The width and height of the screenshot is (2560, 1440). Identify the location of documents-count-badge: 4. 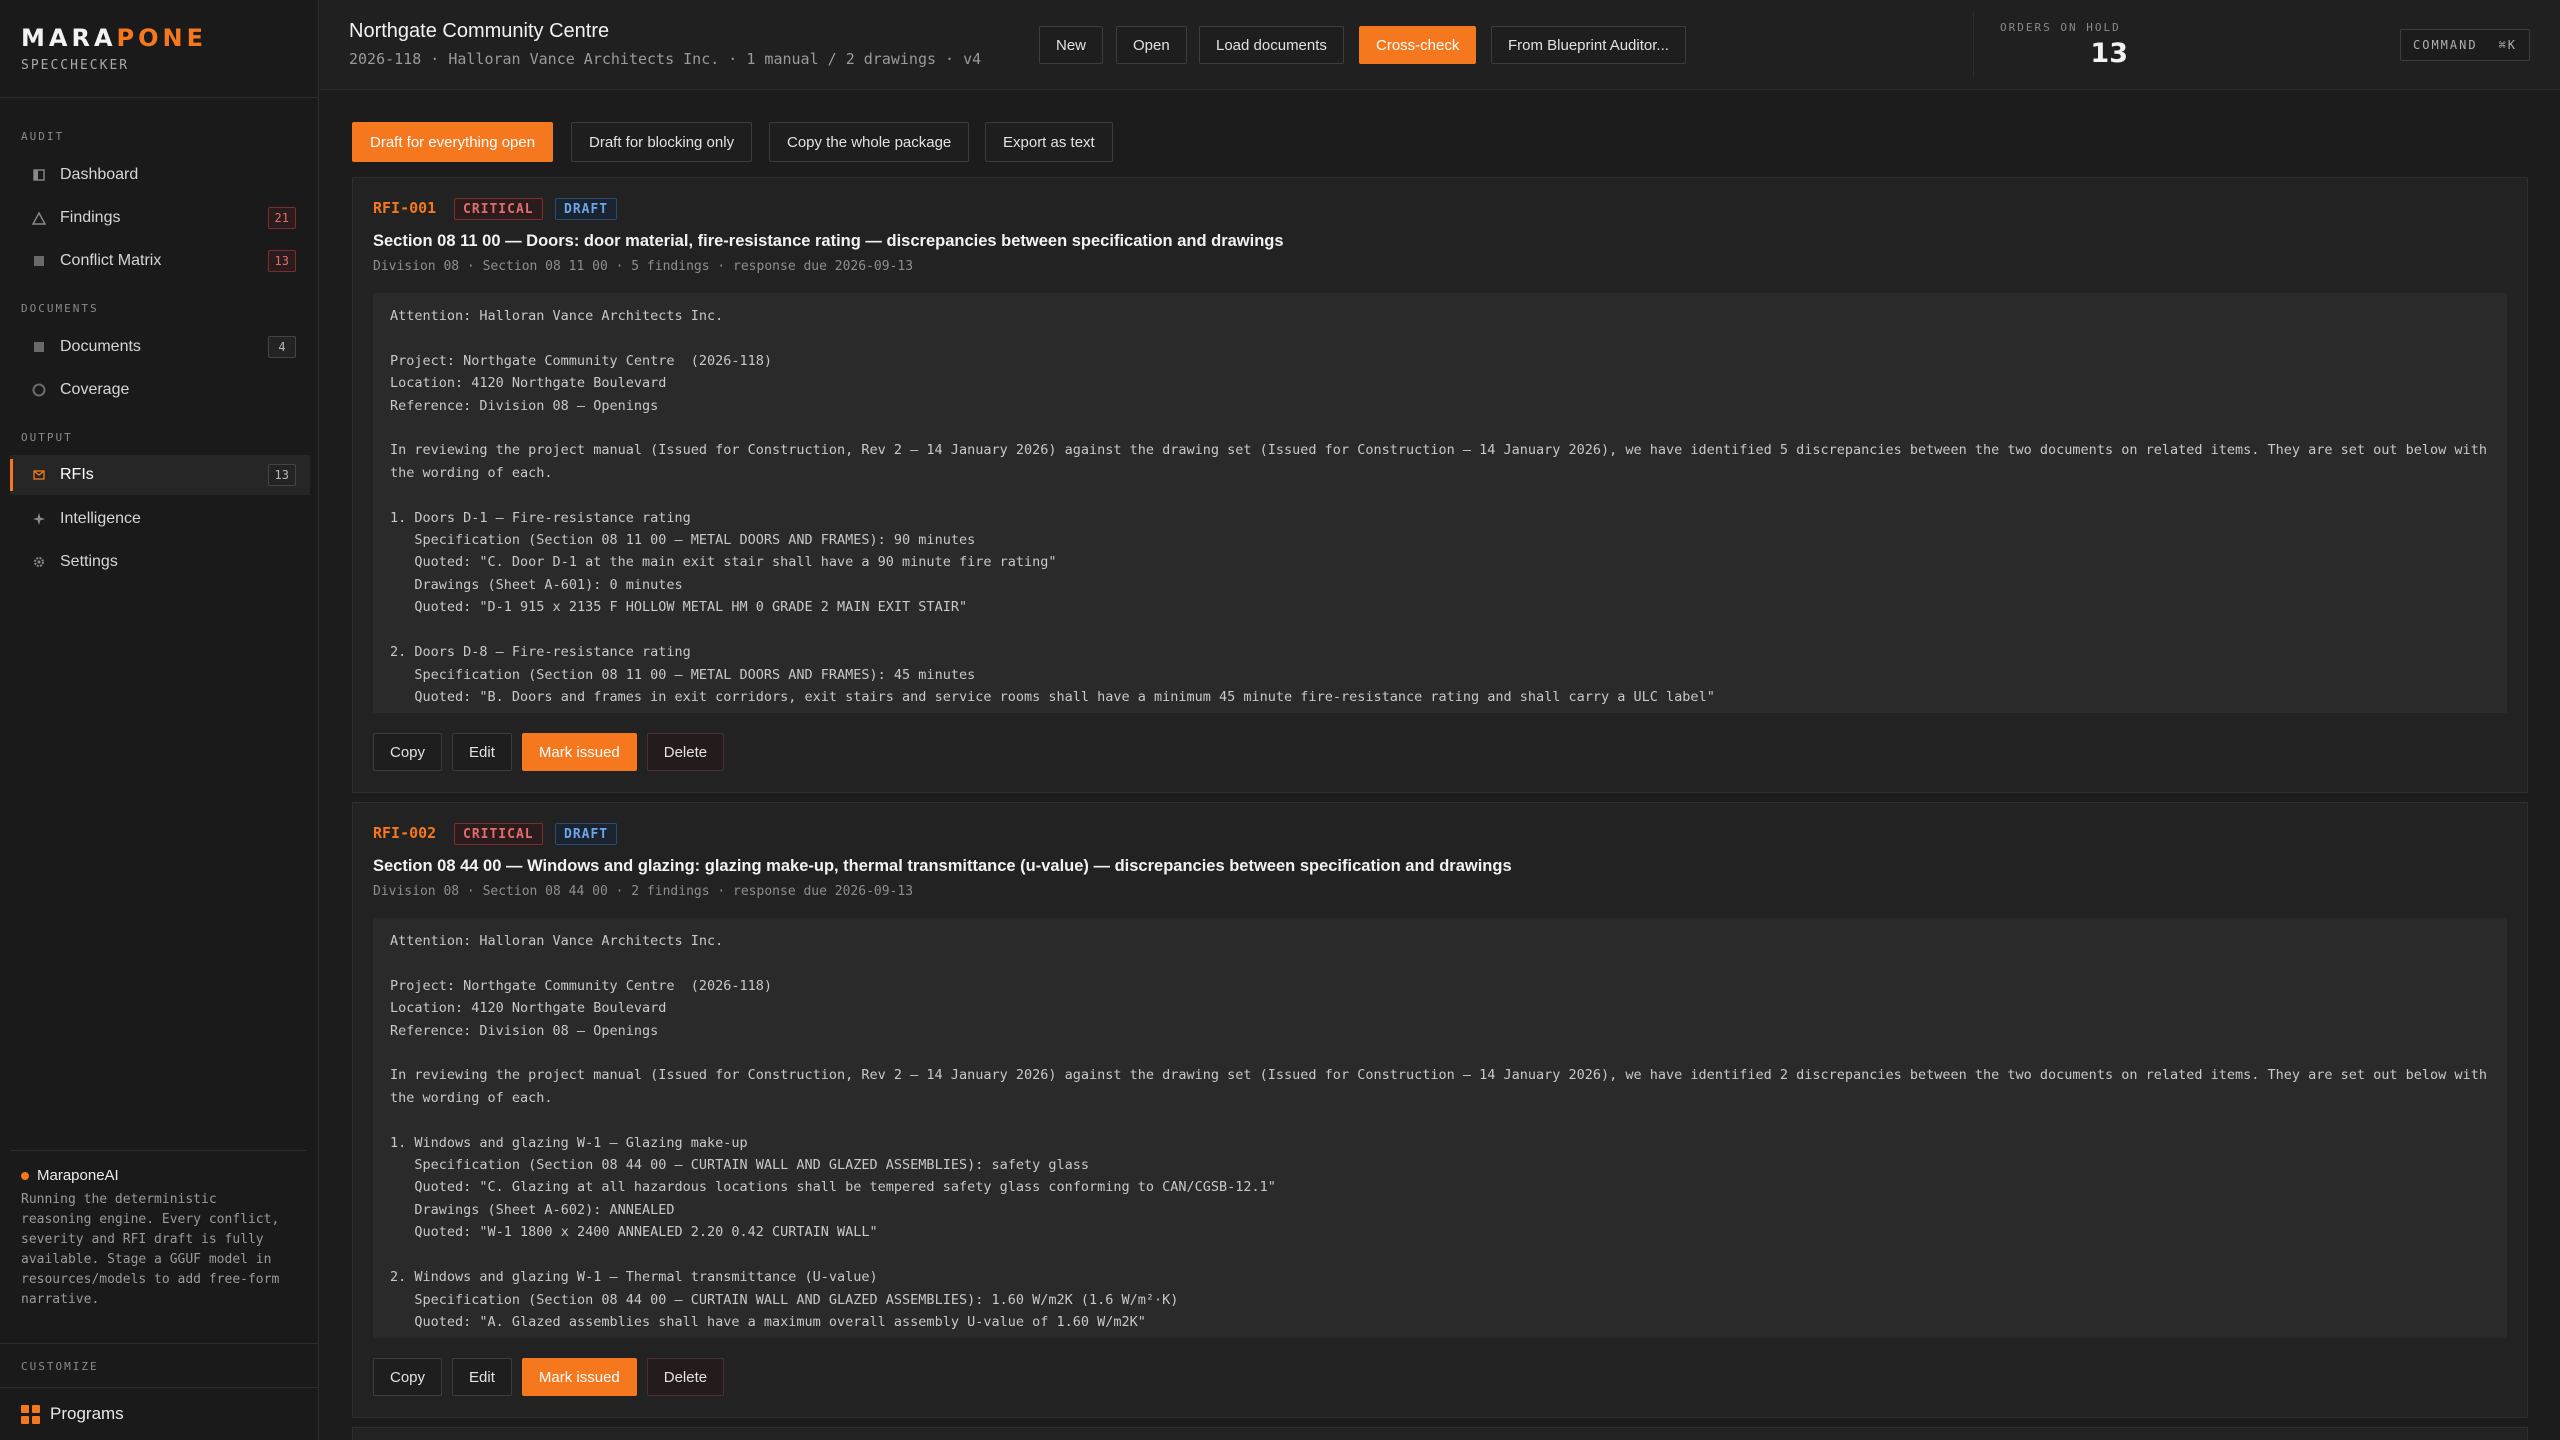
(282, 347).